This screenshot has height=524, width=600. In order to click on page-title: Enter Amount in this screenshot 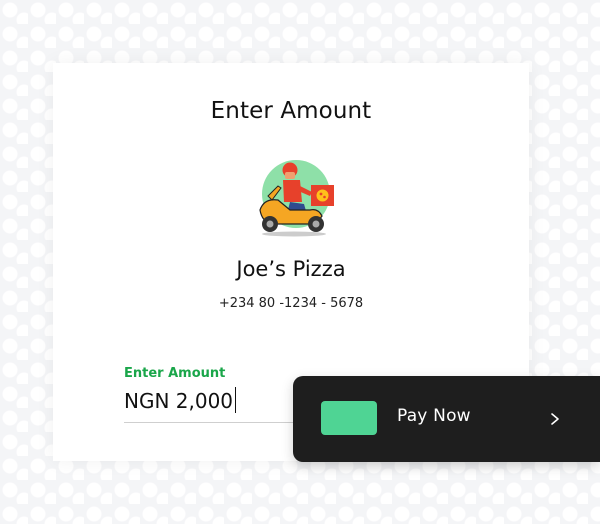, I will do `click(291, 111)`.